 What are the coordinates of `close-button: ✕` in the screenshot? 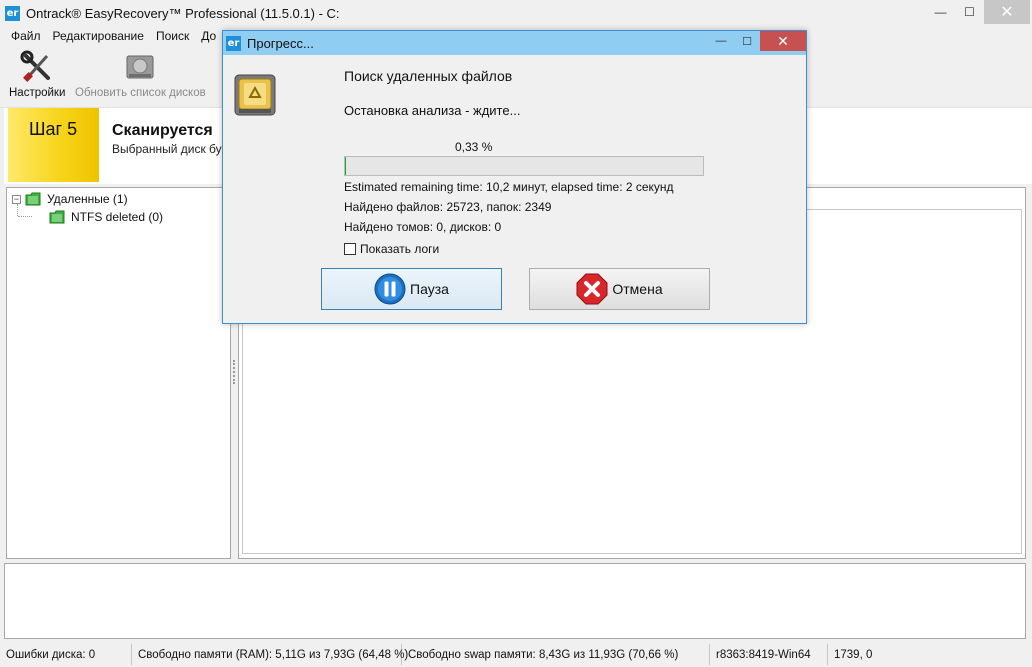 It's located at (1007, 12).